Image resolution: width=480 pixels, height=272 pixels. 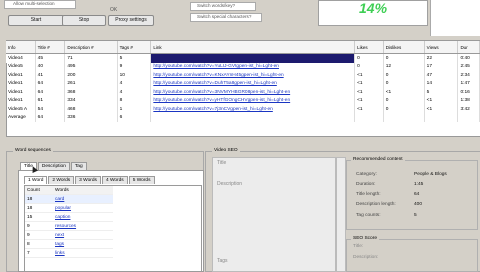 What do you see at coordinates (418, 204) in the screenshot?
I see `rec-description-length-value: 400` at bounding box center [418, 204].